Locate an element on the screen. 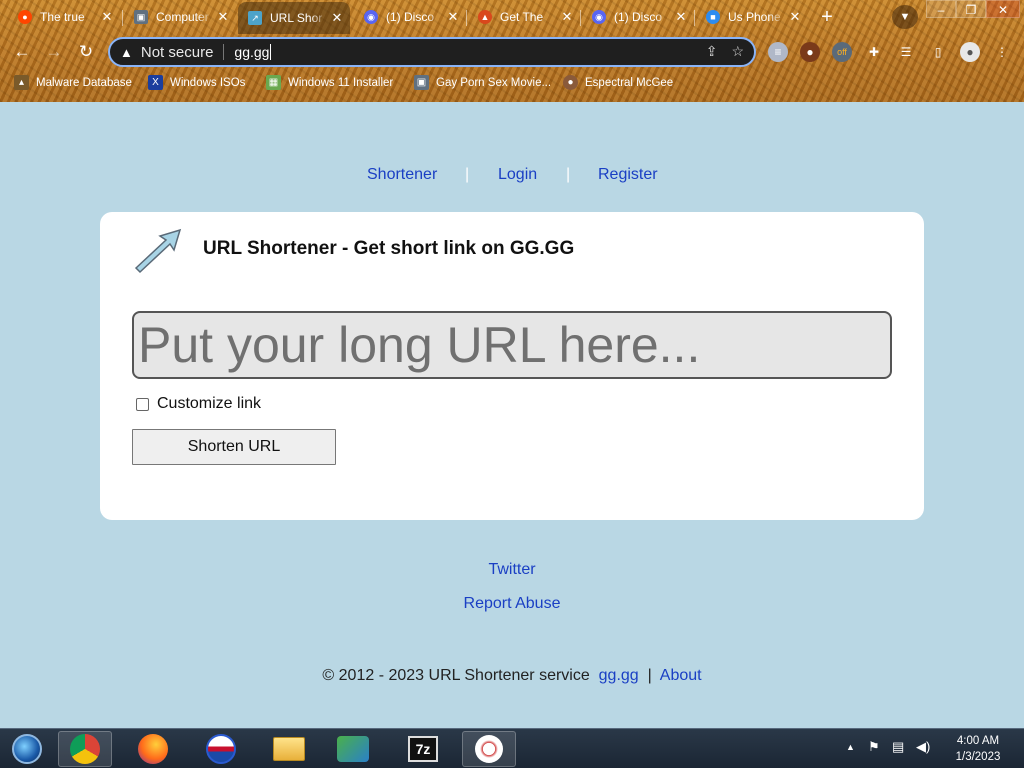 This screenshot has height=768, width=1024. fire-icon: ▲ is located at coordinates (485, 17).